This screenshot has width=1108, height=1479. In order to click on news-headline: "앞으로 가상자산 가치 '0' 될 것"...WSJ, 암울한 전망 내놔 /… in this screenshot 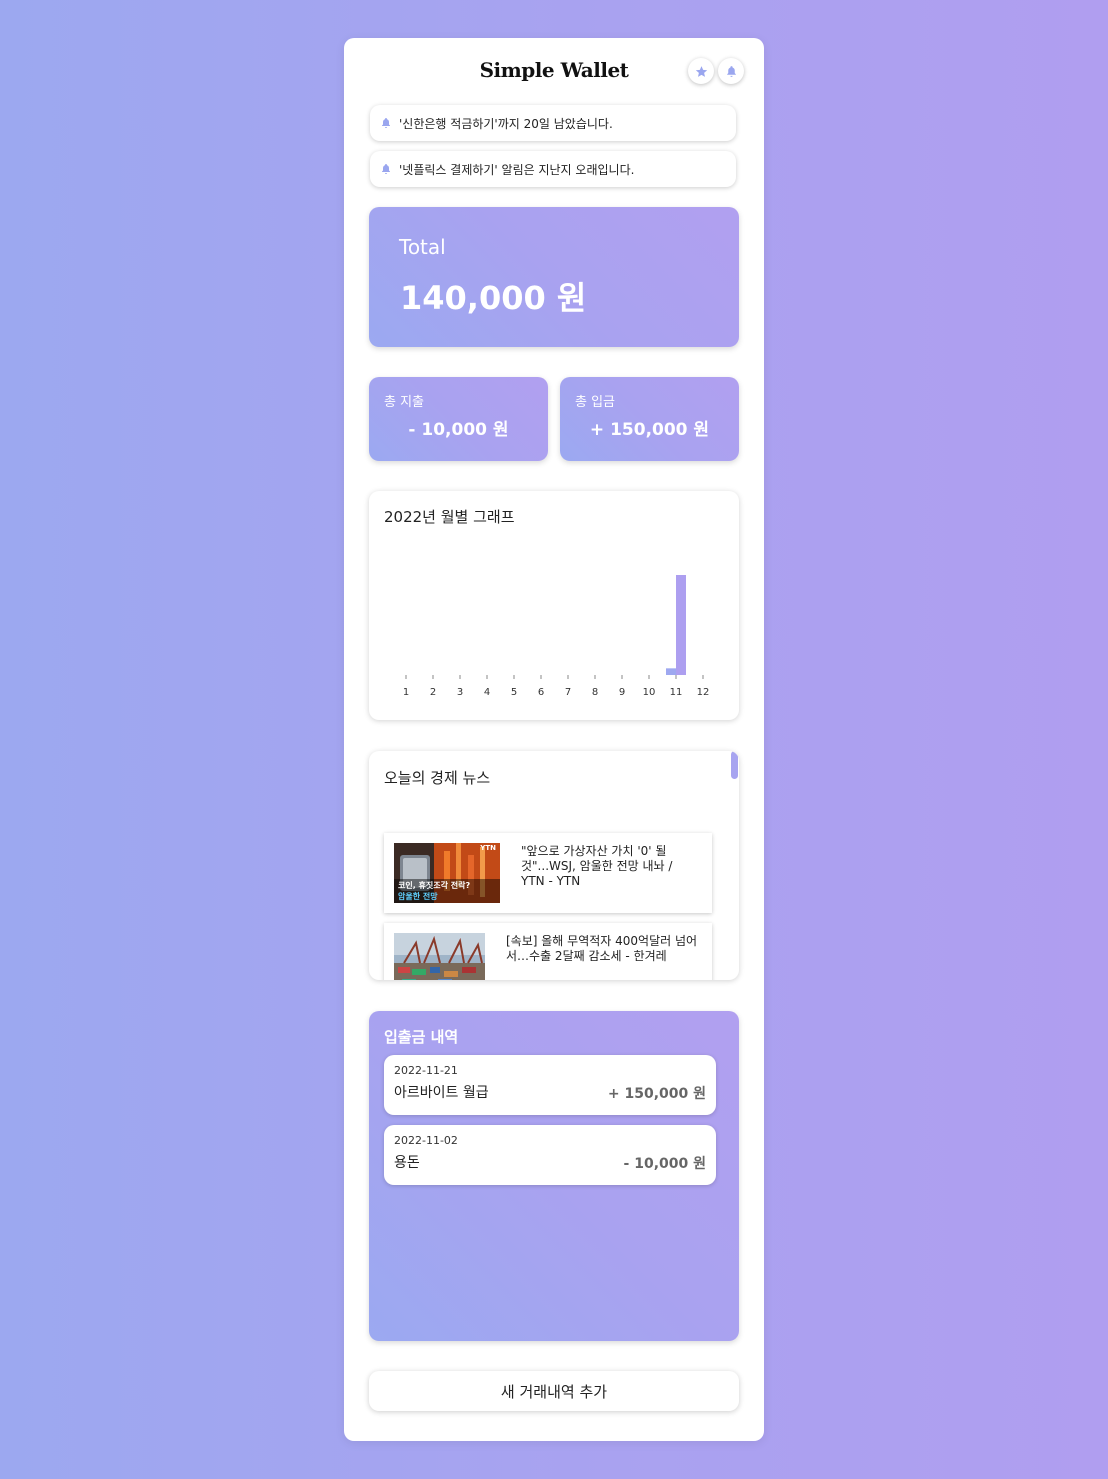, I will do `click(597, 866)`.